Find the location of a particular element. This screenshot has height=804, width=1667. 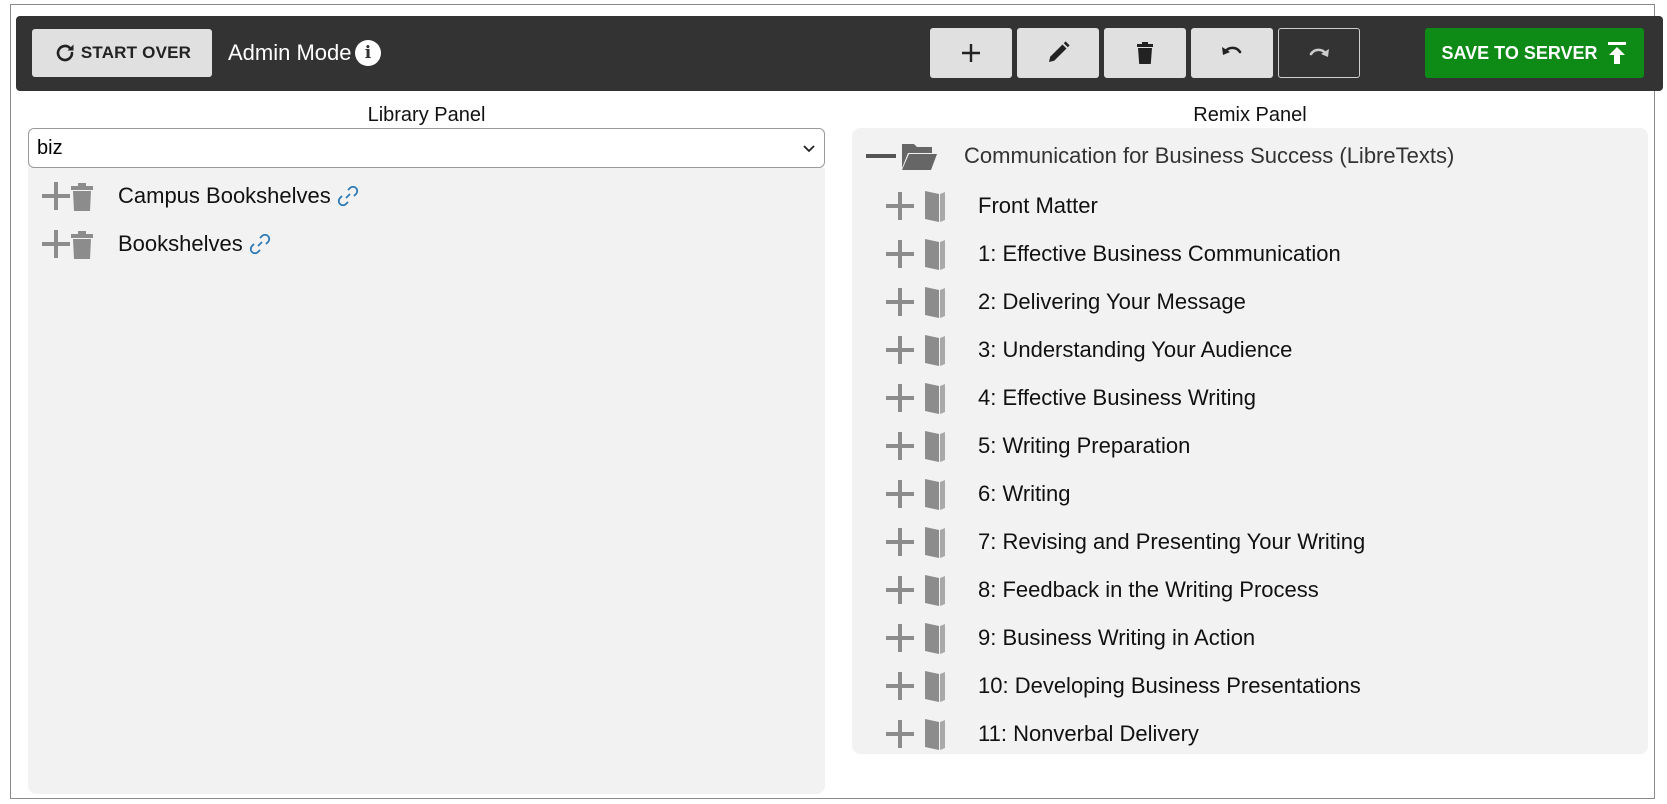

library-panel-title: Library Panel is located at coordinates (426, 115).